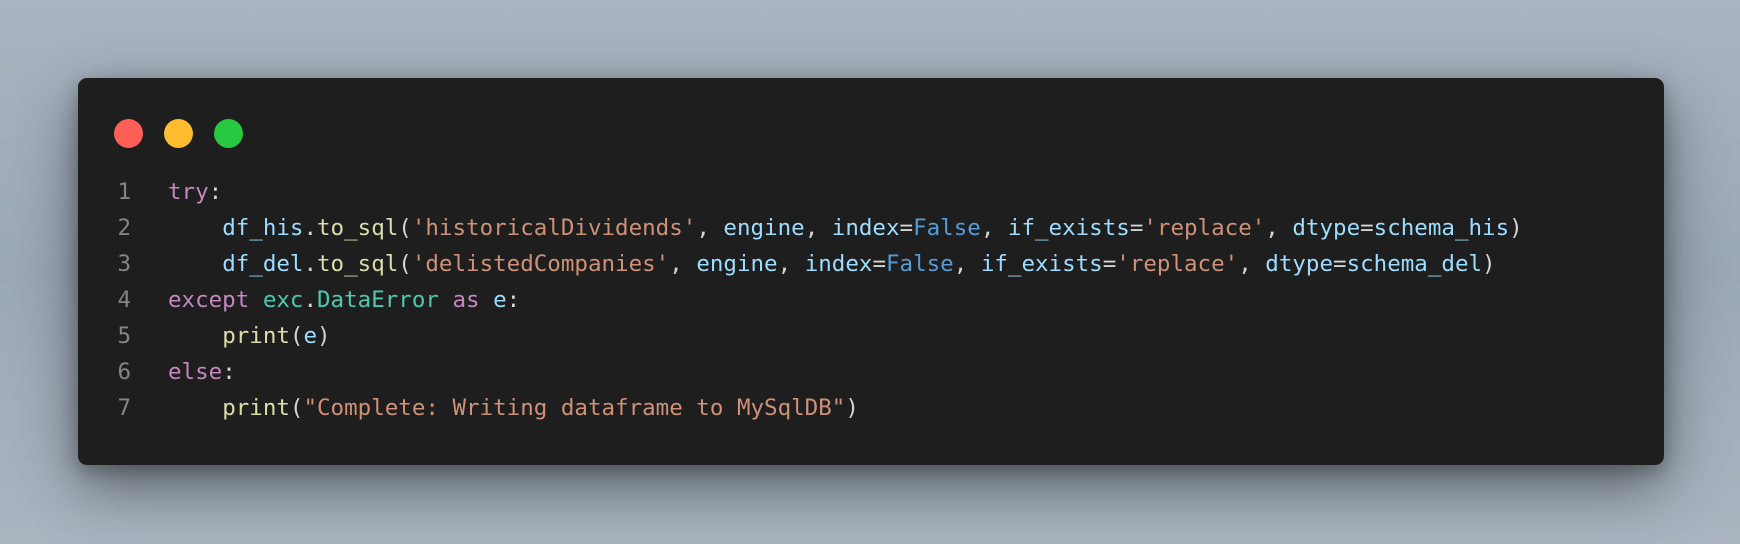  I want to click on window-controls, so click(189, 133).